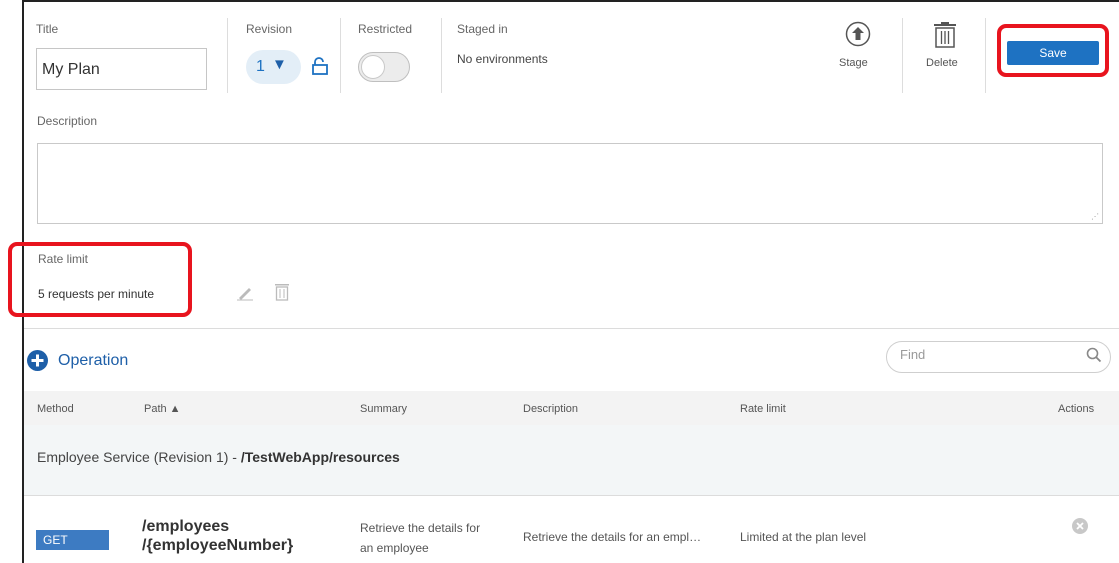 The image size is (1119, 563). I want to click on stage-button: Stage, so click(853, 63).